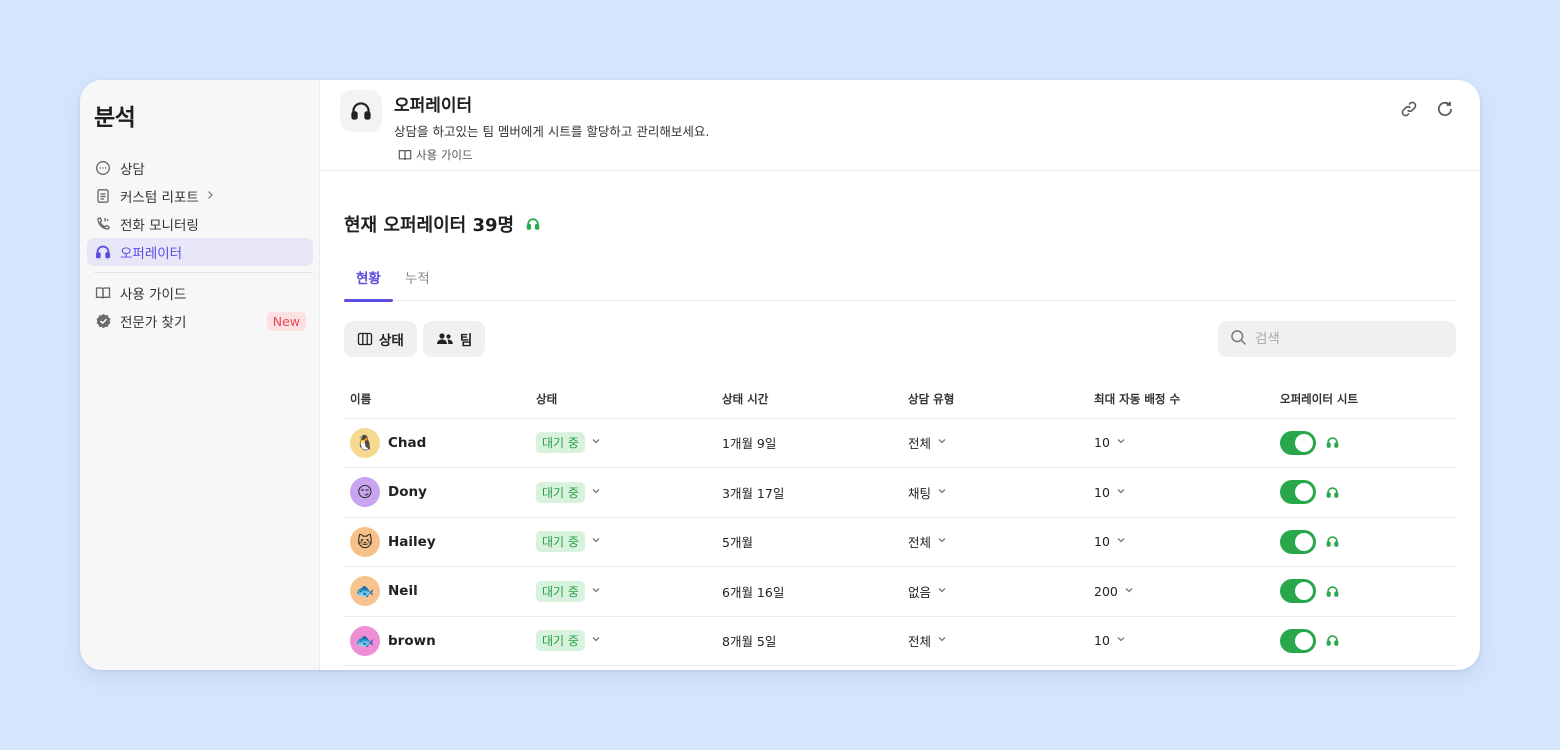 Image resolution: width=1560 pixels, height=750 pixels. I want to click on verified-badge-icon, so click(103, 321).